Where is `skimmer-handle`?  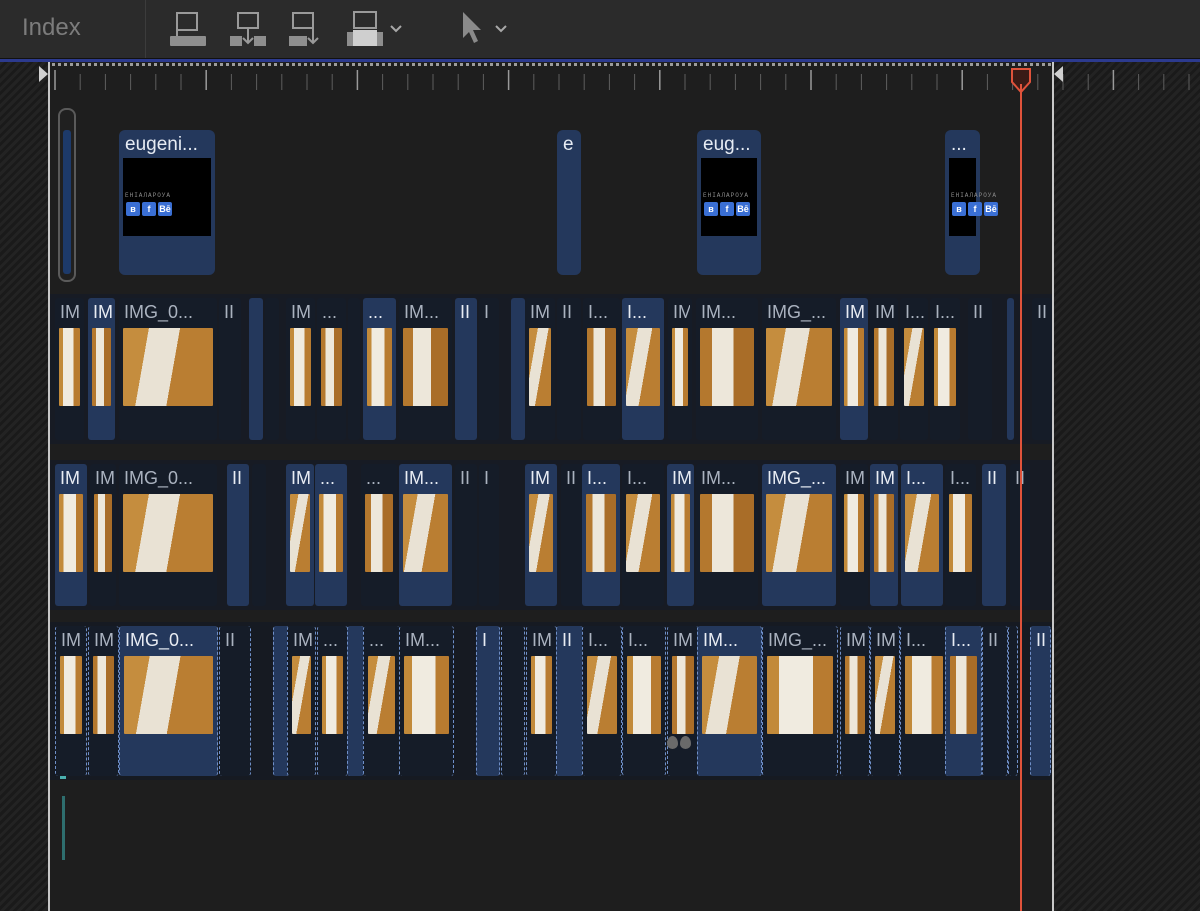 skimmer-handle is located at coordinates (67, 195).